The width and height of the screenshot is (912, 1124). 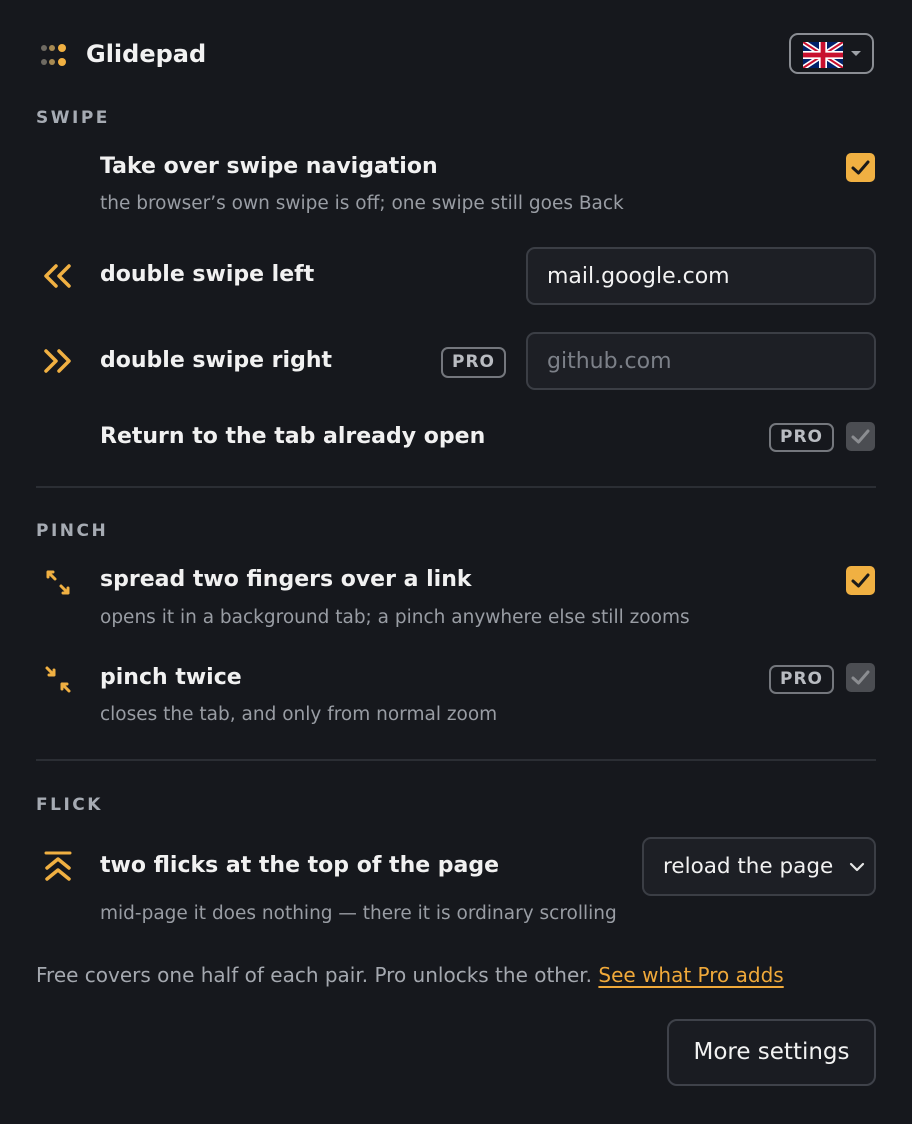 I want to click on flick-action-select: reload the page, so click(x=759, y=866).